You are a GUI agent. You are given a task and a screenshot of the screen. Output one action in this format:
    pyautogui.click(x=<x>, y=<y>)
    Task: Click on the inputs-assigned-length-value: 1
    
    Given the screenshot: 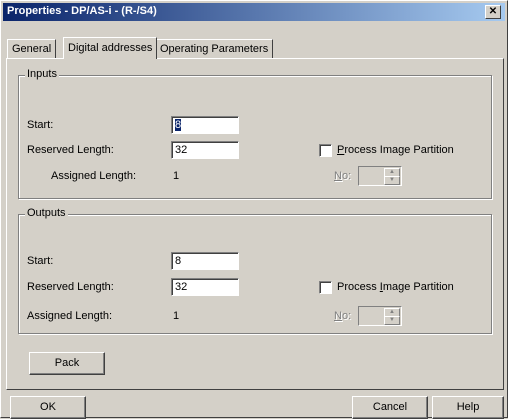 What is the action you would take?
    pyautogui.click(x=176, y=176)
    